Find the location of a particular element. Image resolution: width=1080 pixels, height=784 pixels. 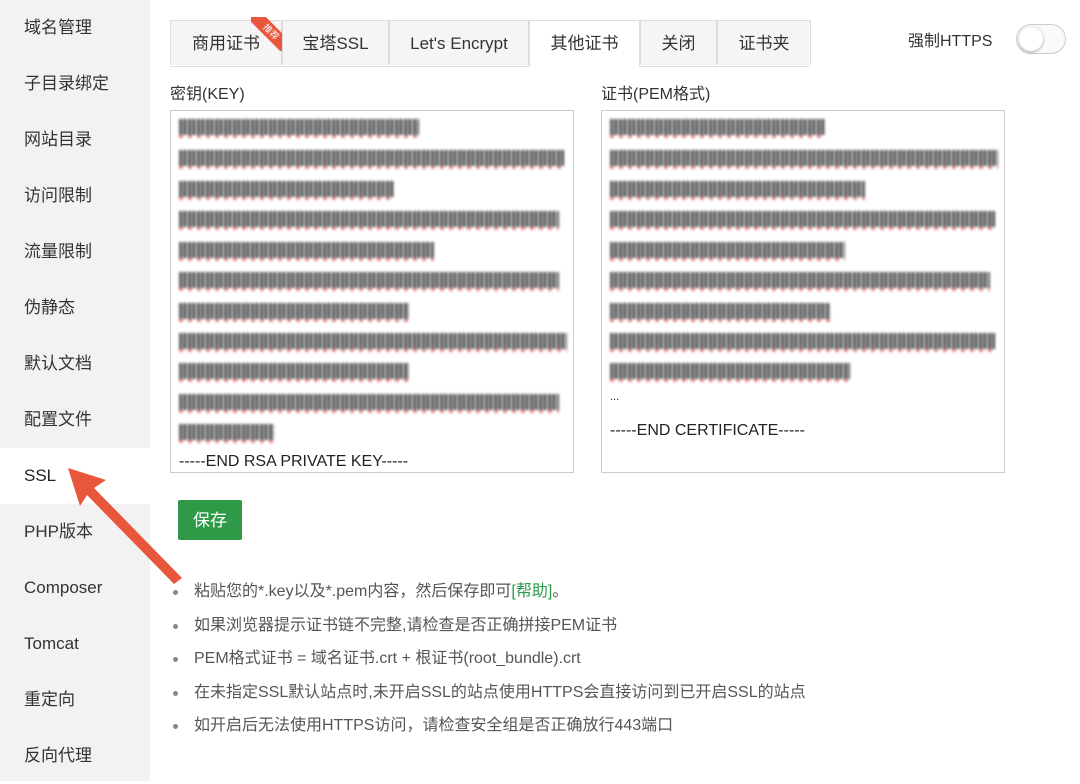

key-end-line: -----END RSA PRIVATE KEY----- is located at coordinates (294, 461).